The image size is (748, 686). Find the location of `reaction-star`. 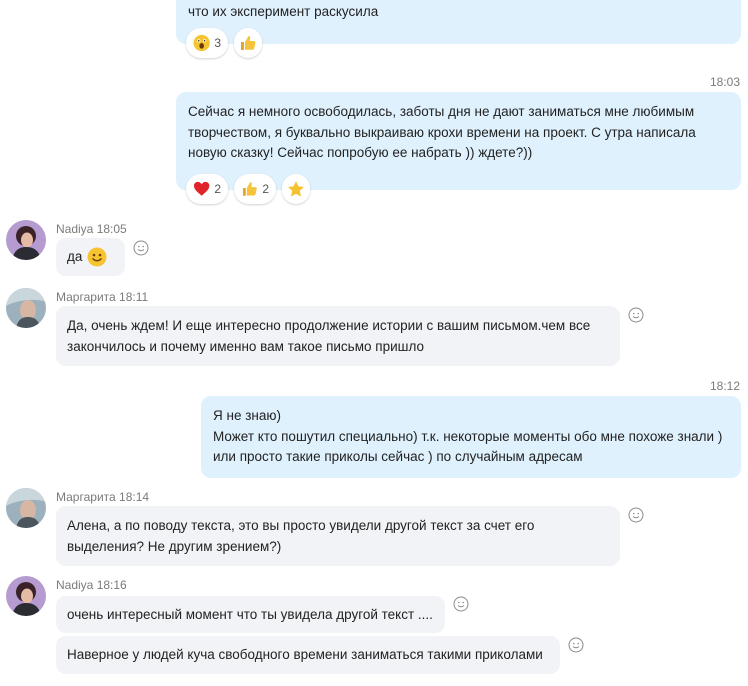

reaction-star is located at coordinates (296, 189).